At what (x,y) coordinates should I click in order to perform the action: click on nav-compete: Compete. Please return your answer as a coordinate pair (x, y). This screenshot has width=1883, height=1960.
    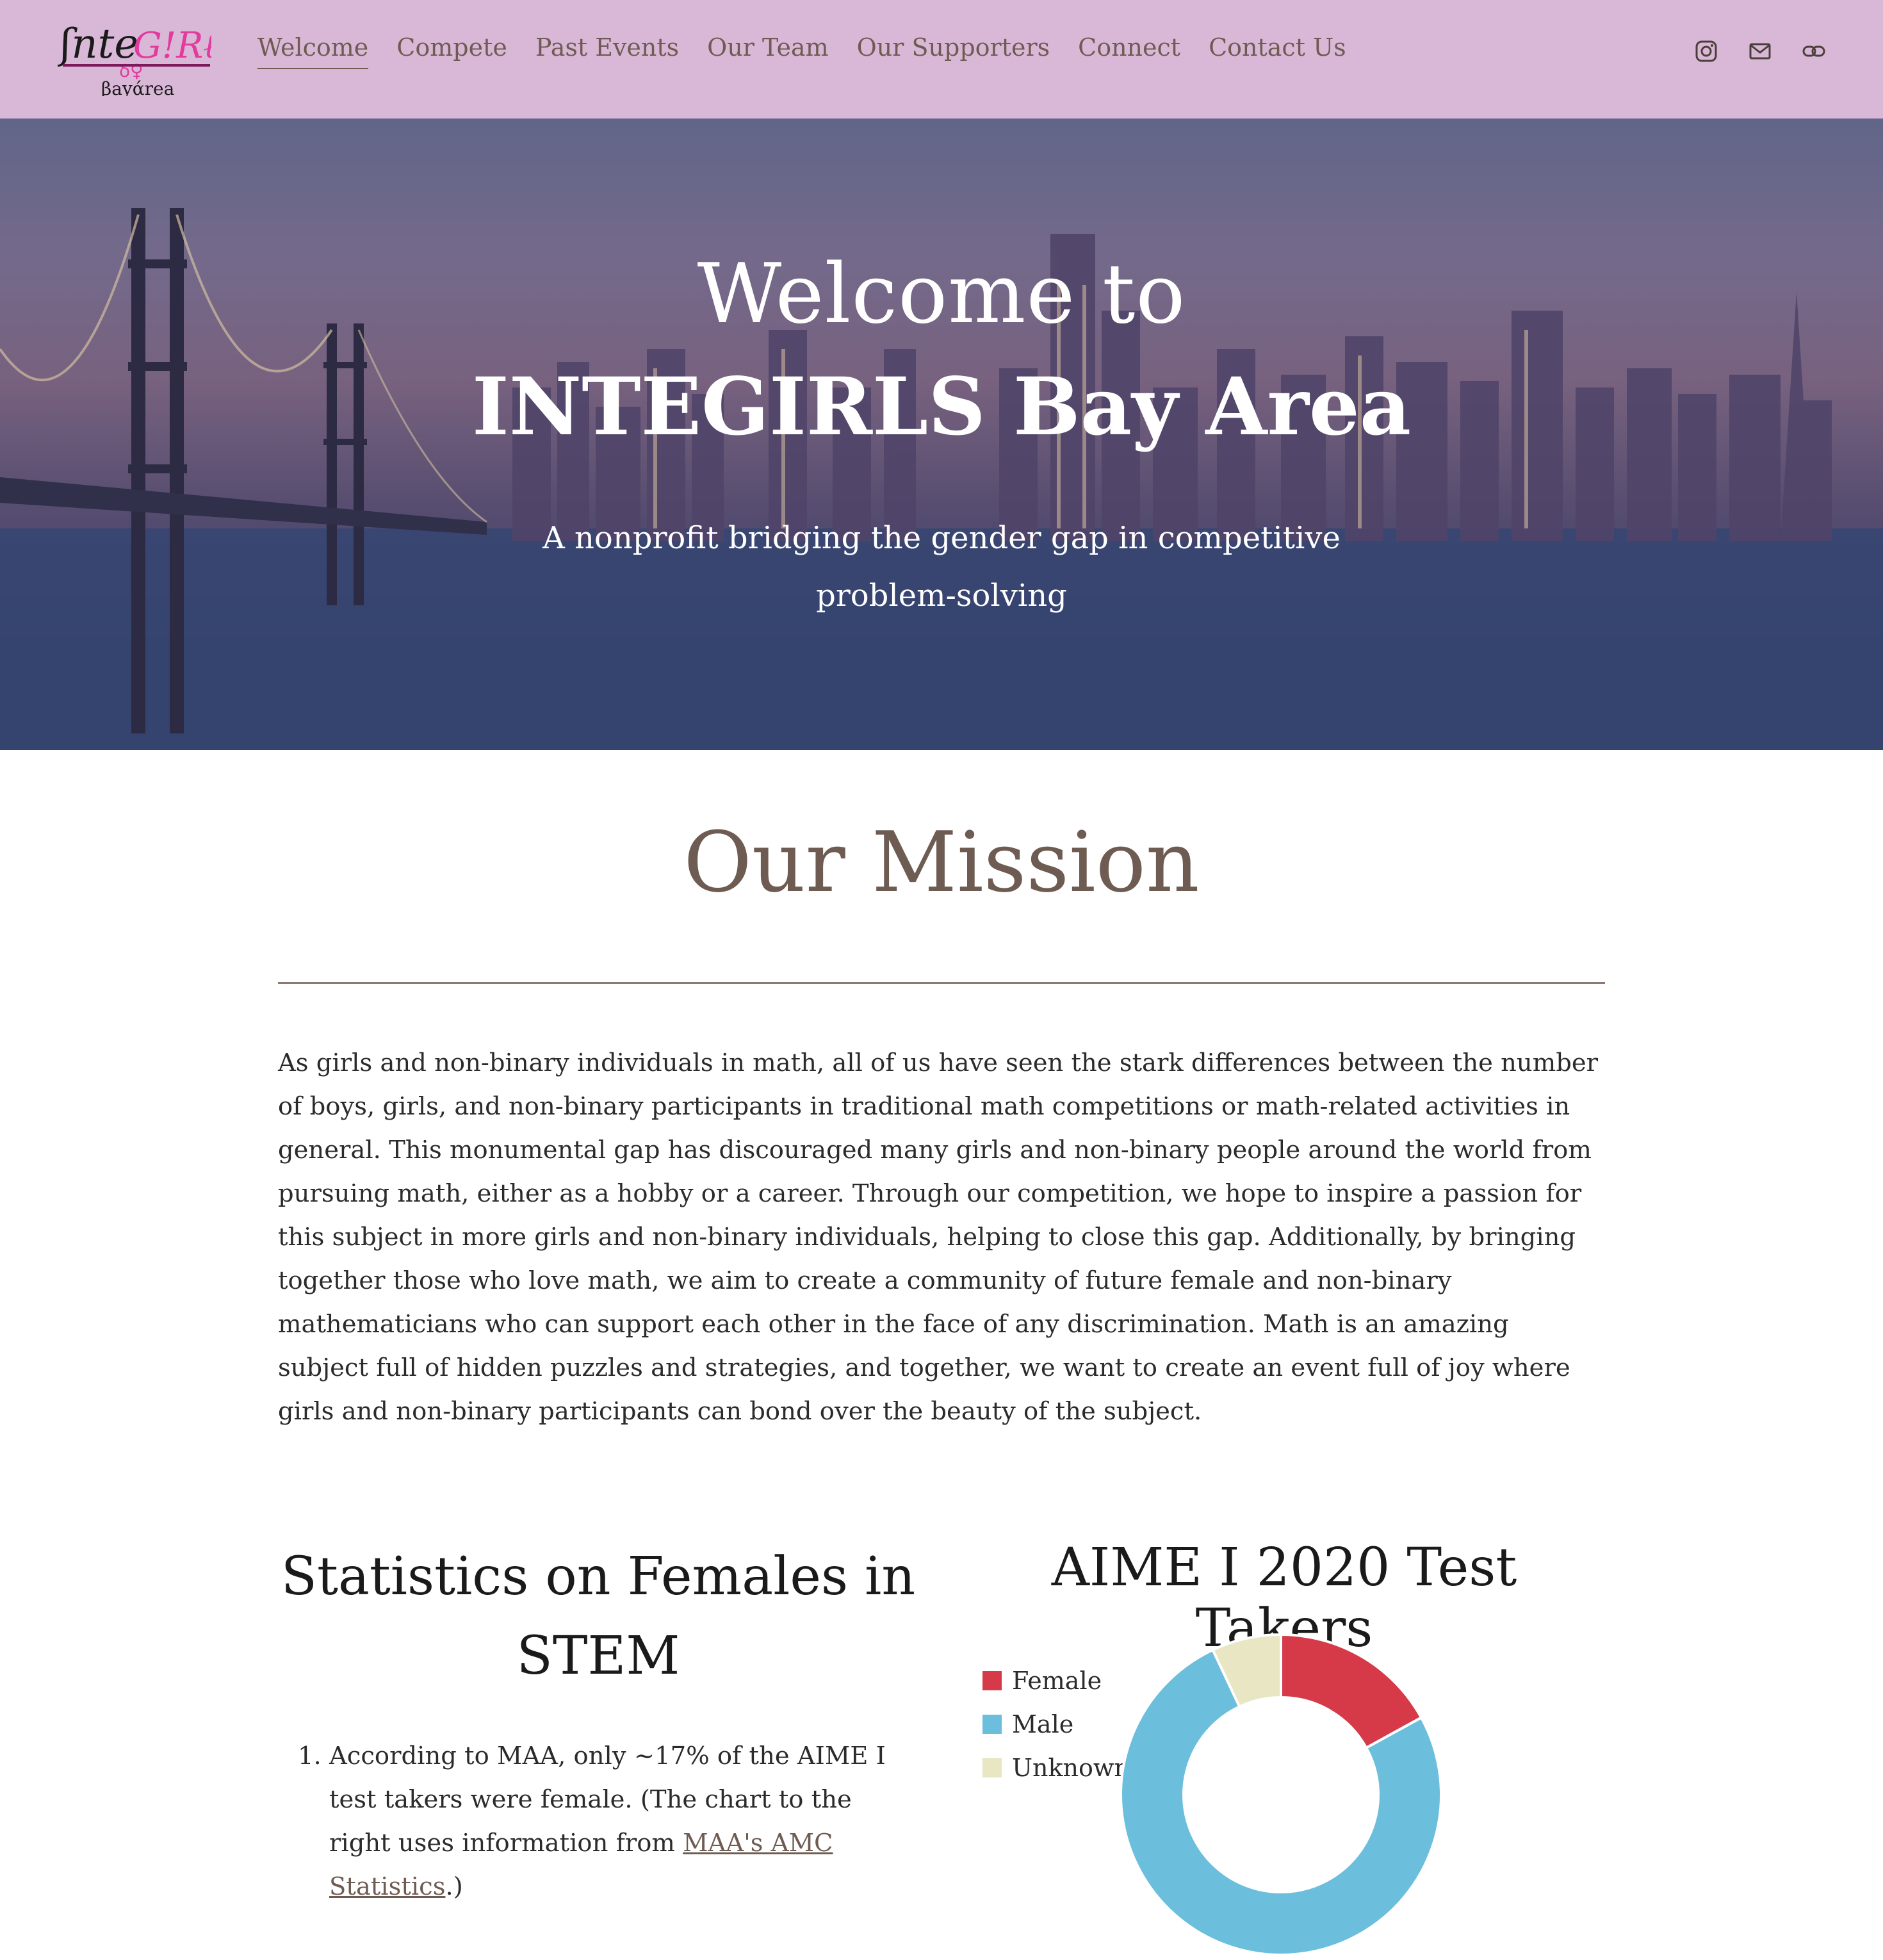
    Looking at the image, I should click on (451, 51).